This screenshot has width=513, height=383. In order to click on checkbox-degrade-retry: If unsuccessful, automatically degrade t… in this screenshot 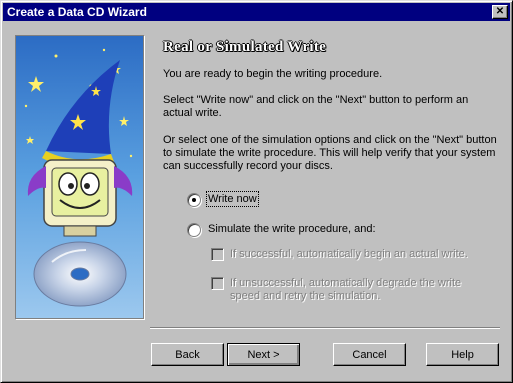, I will do `click(351, 290)`.